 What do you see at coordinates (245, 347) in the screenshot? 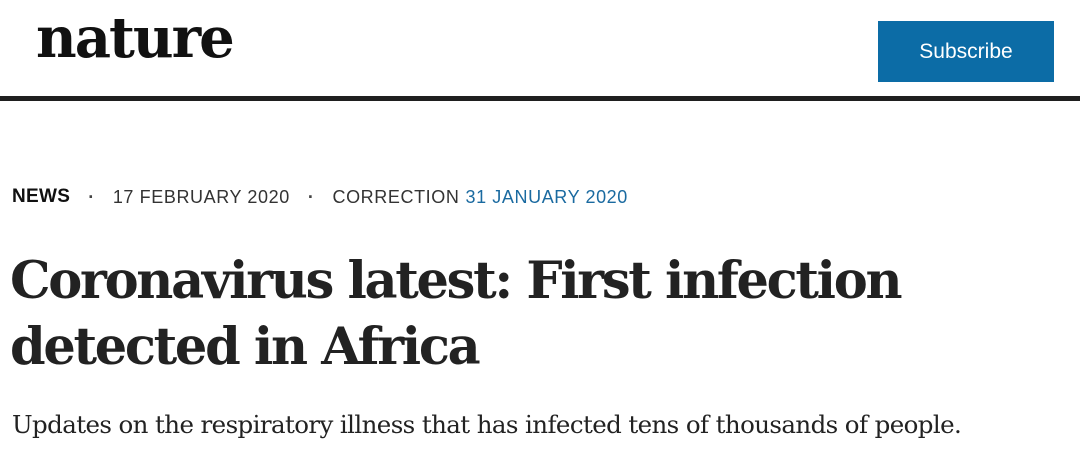
I see `article-title-line: detected in Africa` at bounding box center [245, 347].